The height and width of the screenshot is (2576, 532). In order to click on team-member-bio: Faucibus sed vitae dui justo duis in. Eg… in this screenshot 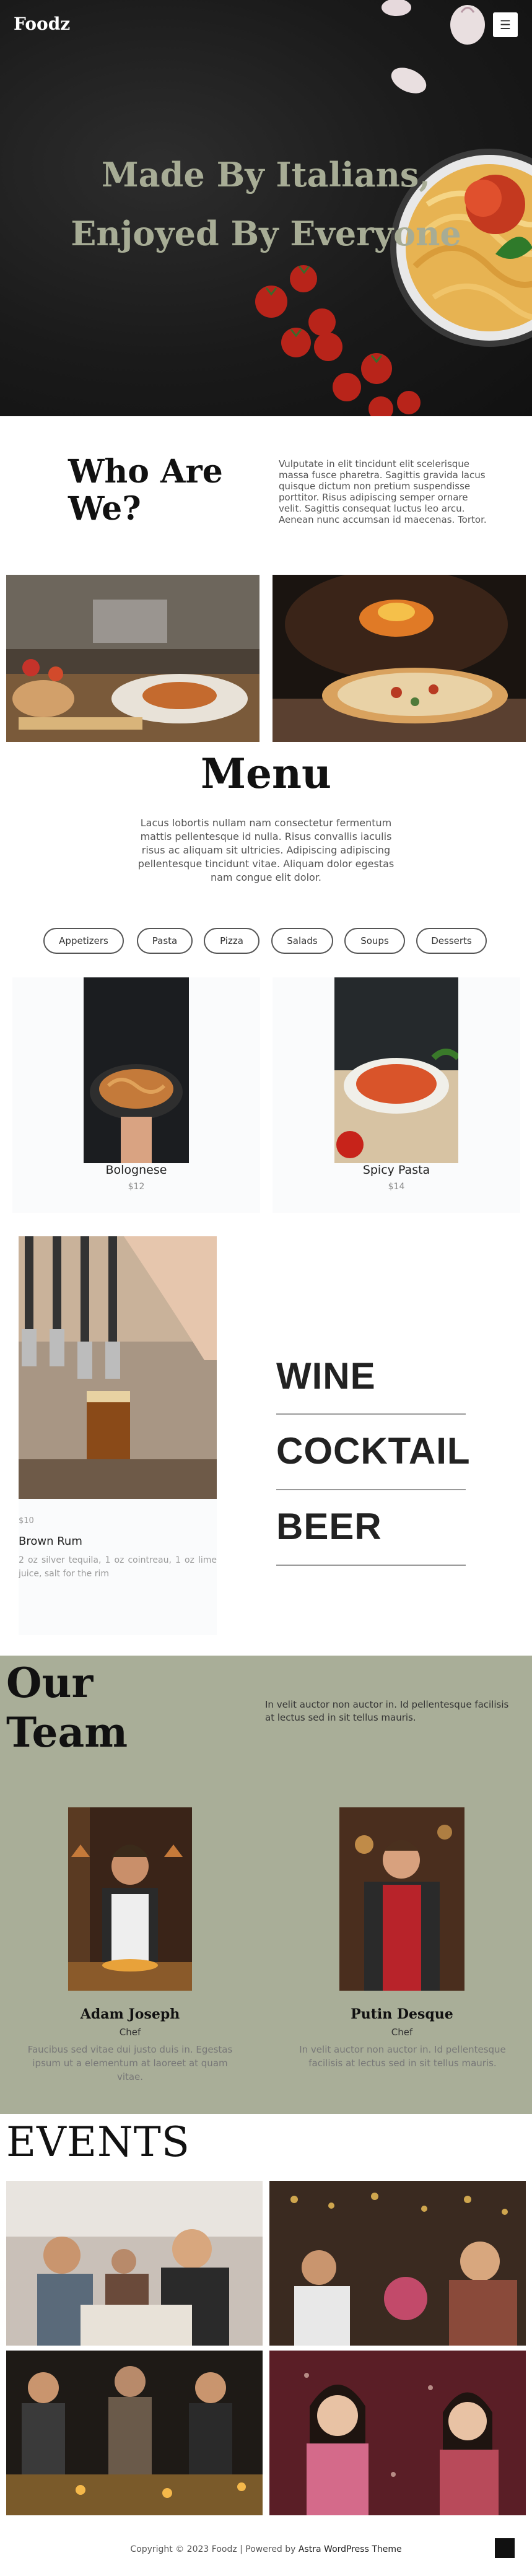, I will do `click(130, 2063)`.